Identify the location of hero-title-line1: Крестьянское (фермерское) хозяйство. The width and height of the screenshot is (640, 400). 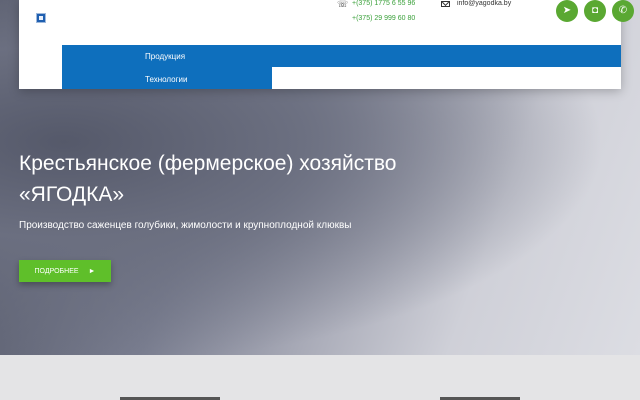
(208, 163).